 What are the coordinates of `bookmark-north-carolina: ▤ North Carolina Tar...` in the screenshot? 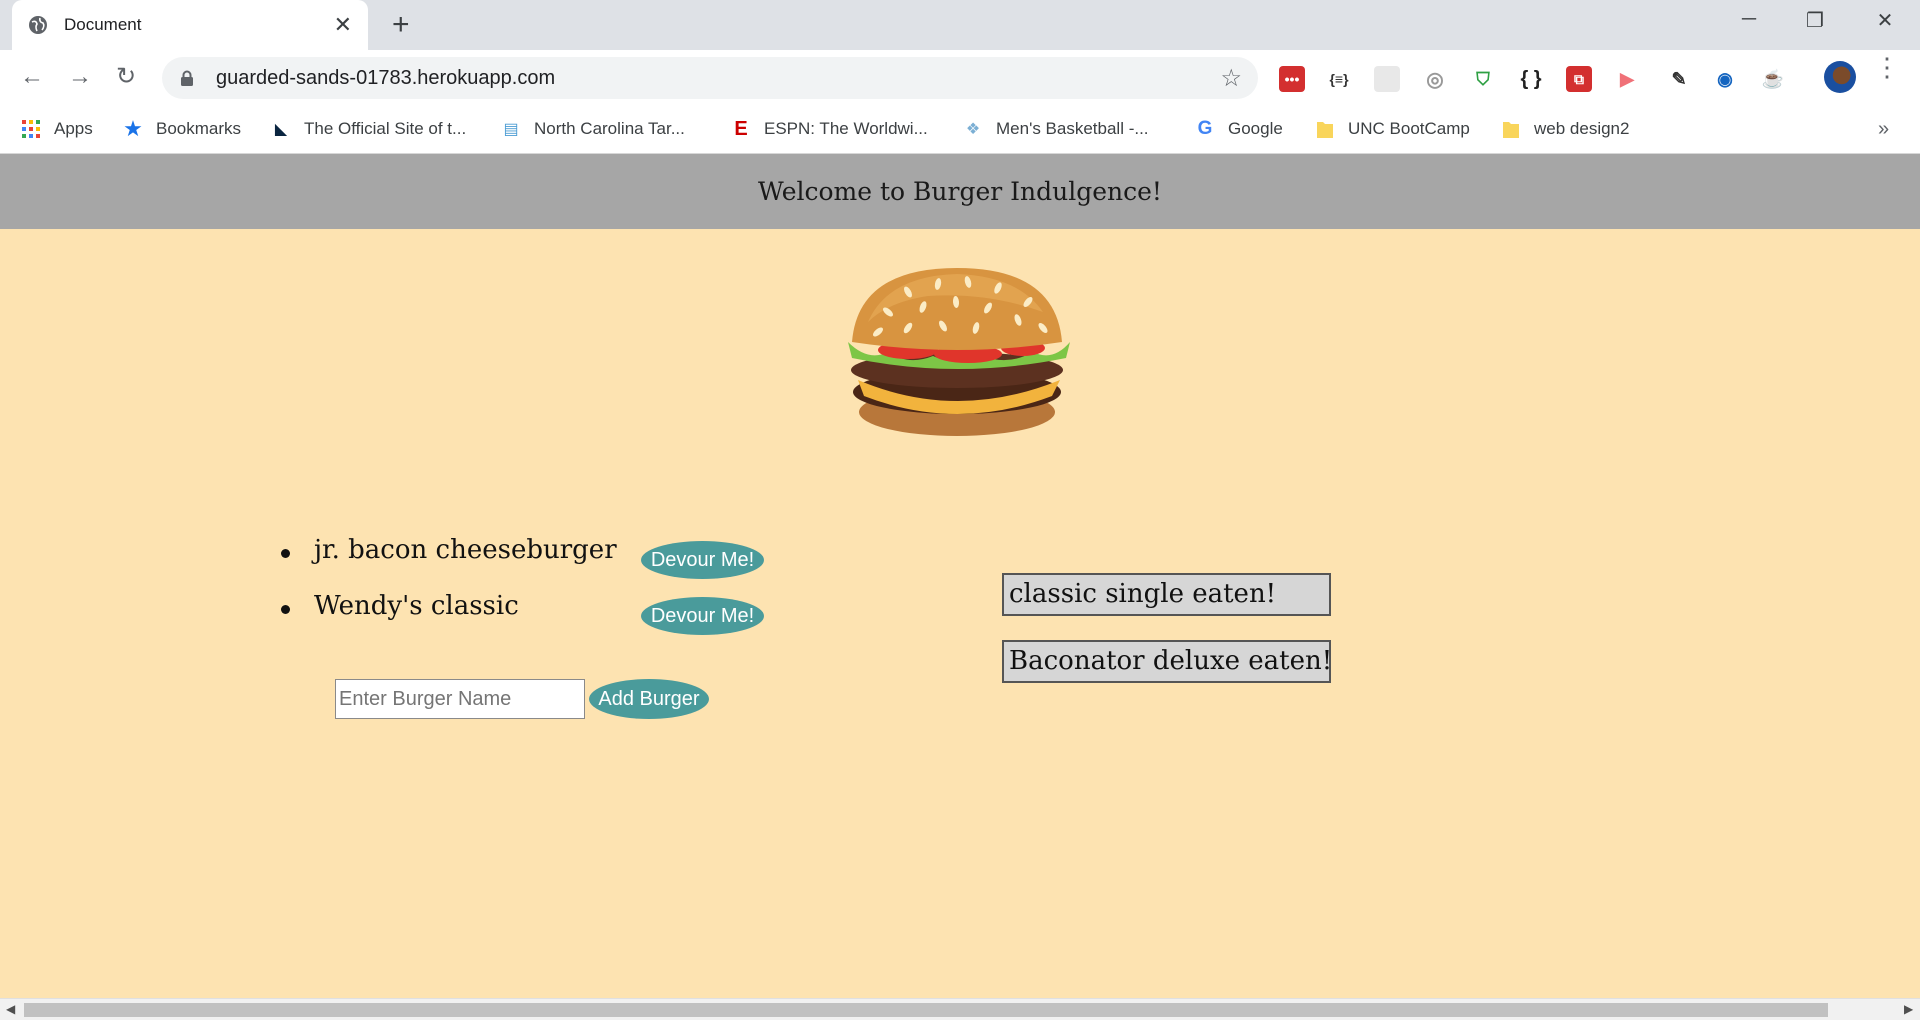 It's located at (592, 129).